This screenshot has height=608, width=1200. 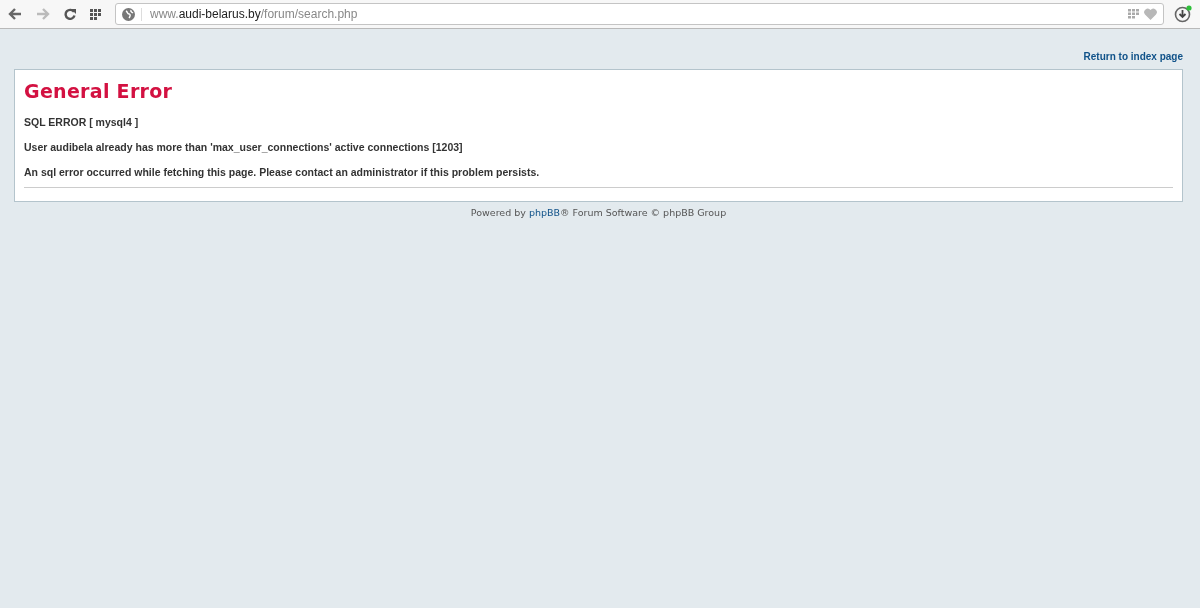 What do you see at coordinates (70, 14) in the screenshot?
I see `reload-icon` at bounding box center [70, 14].